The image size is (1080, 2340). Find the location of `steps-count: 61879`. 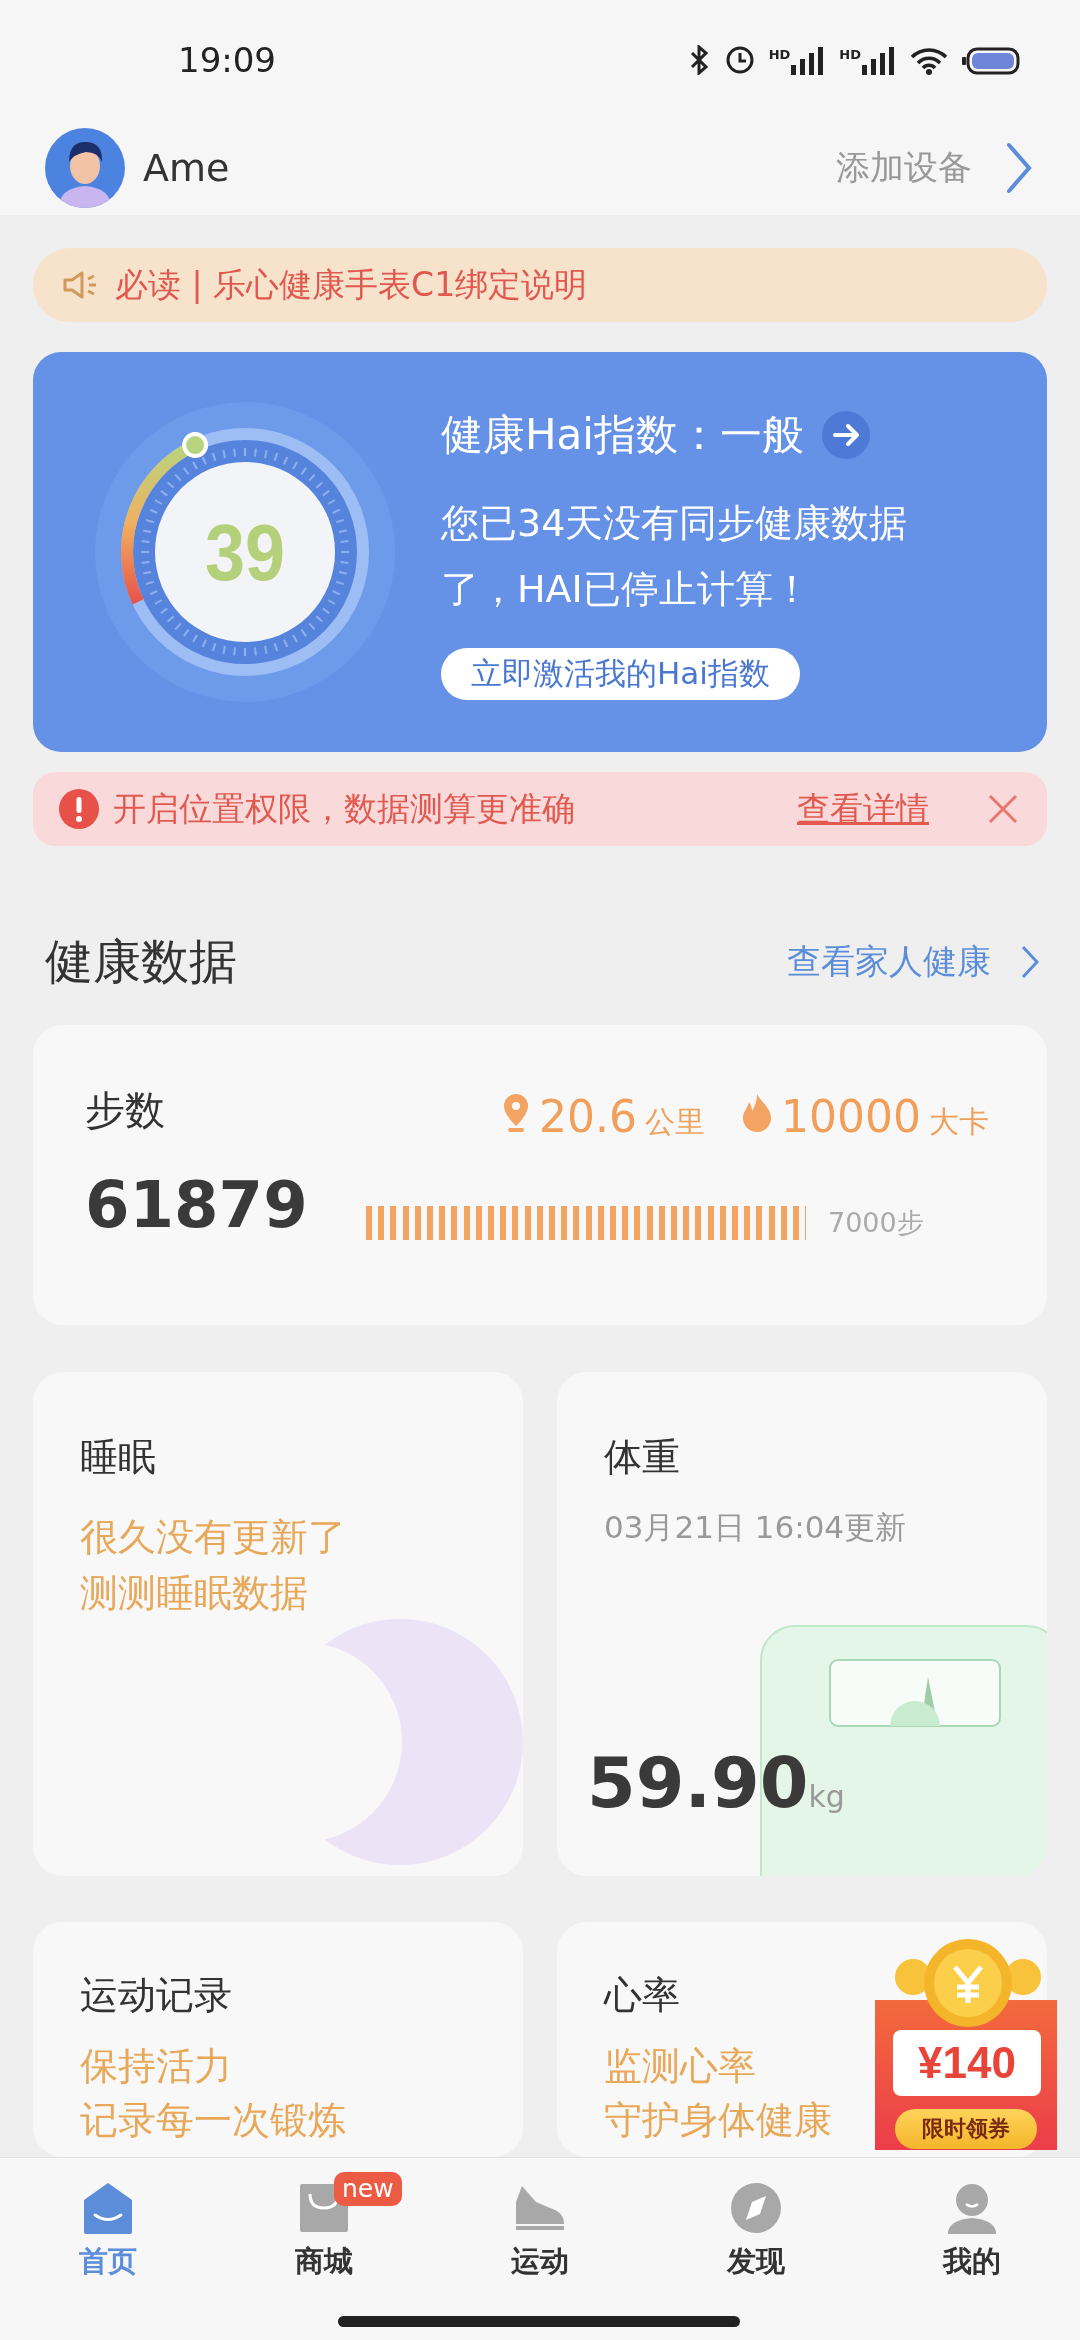

steps-count: 61879 is located at coordinates (197, 1205).